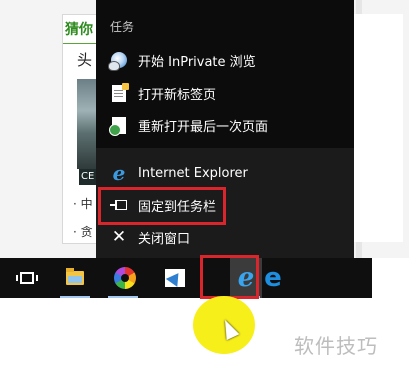  Describe the element at coordinates (119, 236) in the screenshot. I see `close-icon: ✕` at that location.